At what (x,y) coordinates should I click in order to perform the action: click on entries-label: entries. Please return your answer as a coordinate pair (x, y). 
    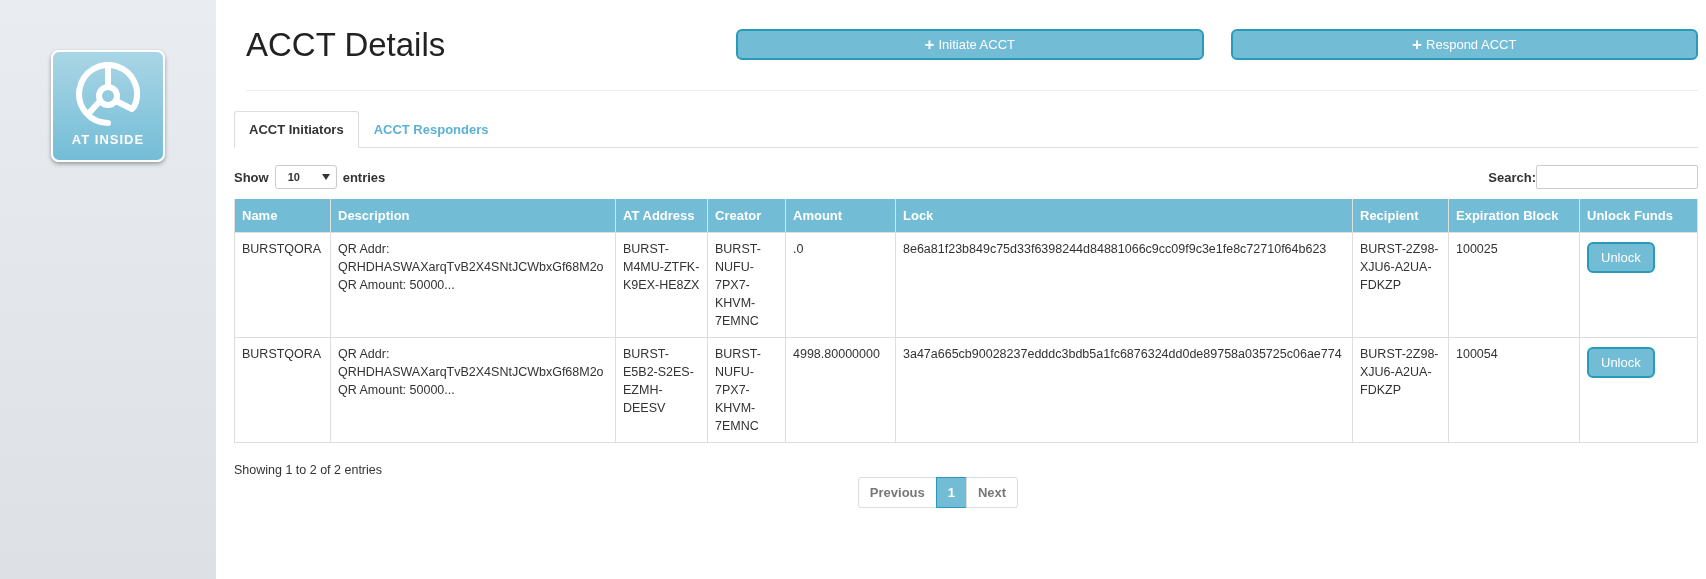
    Looking at the image, I should click on (364, 177).